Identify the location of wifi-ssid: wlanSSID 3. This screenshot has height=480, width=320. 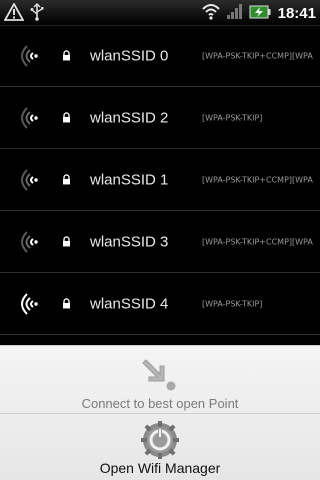
(129, 241).